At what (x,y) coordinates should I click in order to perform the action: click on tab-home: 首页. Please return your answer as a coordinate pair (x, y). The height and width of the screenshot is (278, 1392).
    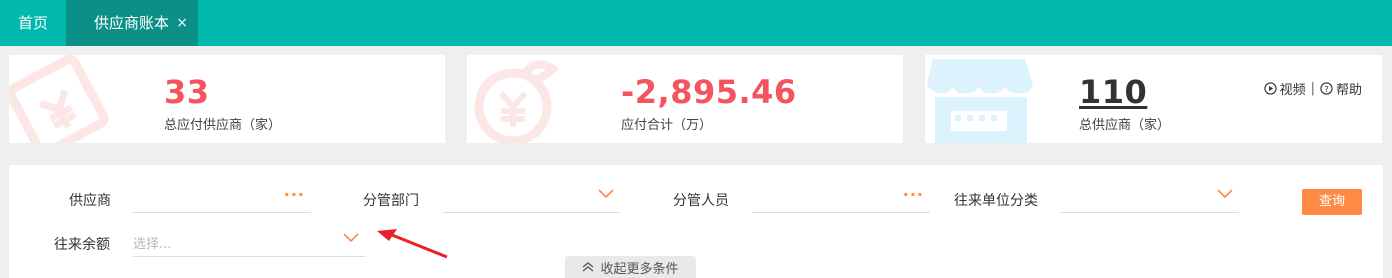
    Looking at the image, I should click on (33, 23).